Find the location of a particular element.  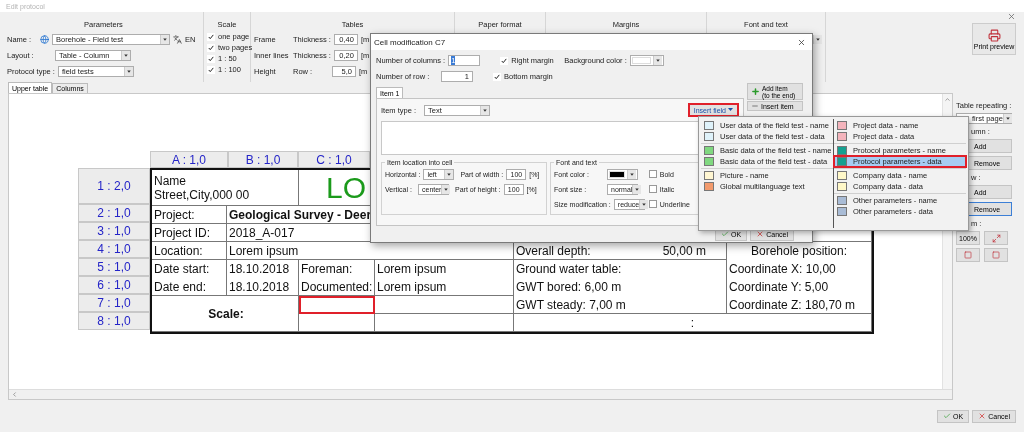

table-cell: Date end: is located at coordinates (189, 287).